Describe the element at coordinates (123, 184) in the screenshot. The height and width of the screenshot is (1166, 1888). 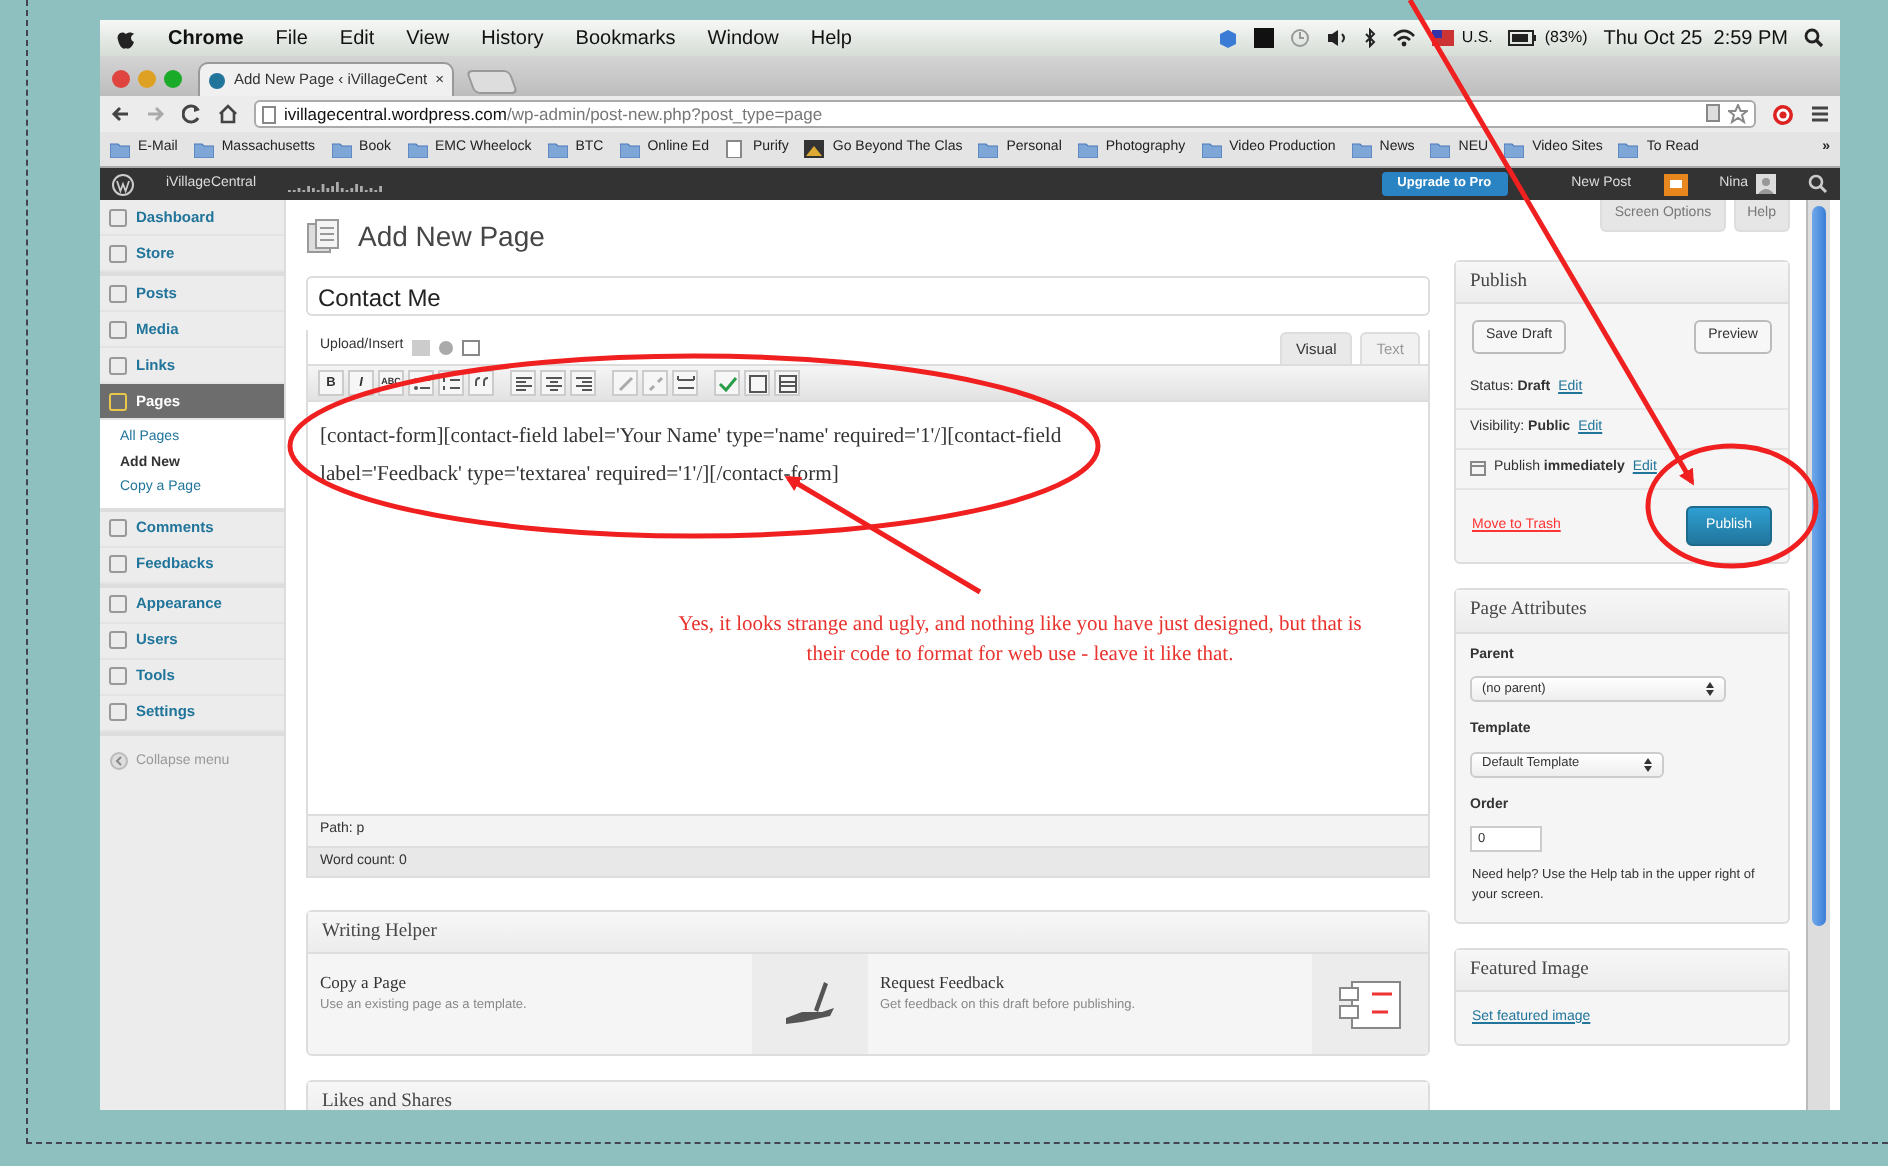
I see `wordpress-logo-icon` at that location.